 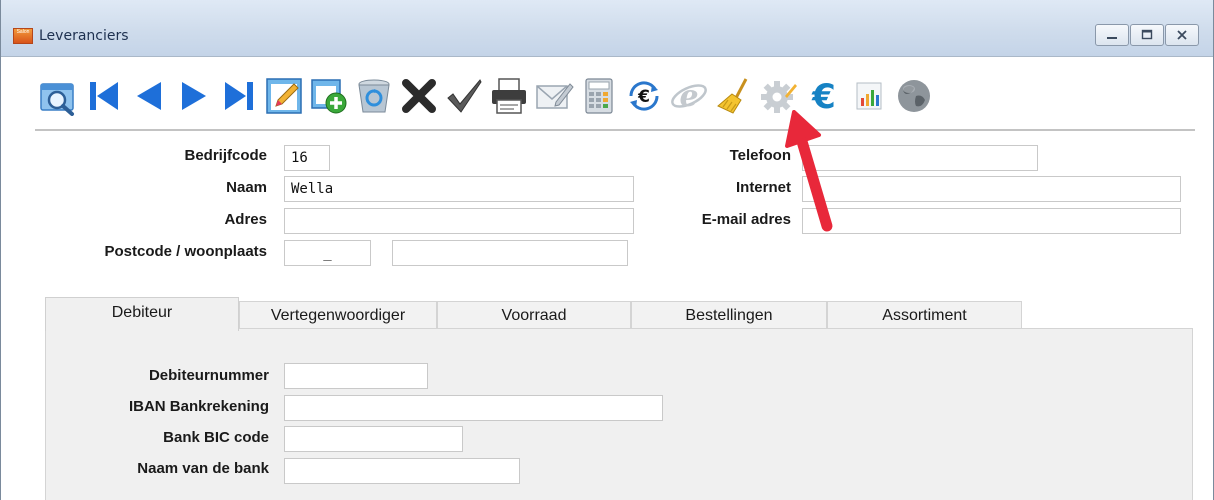 I want to click on euro-button: €, so click(x=824, y=96).